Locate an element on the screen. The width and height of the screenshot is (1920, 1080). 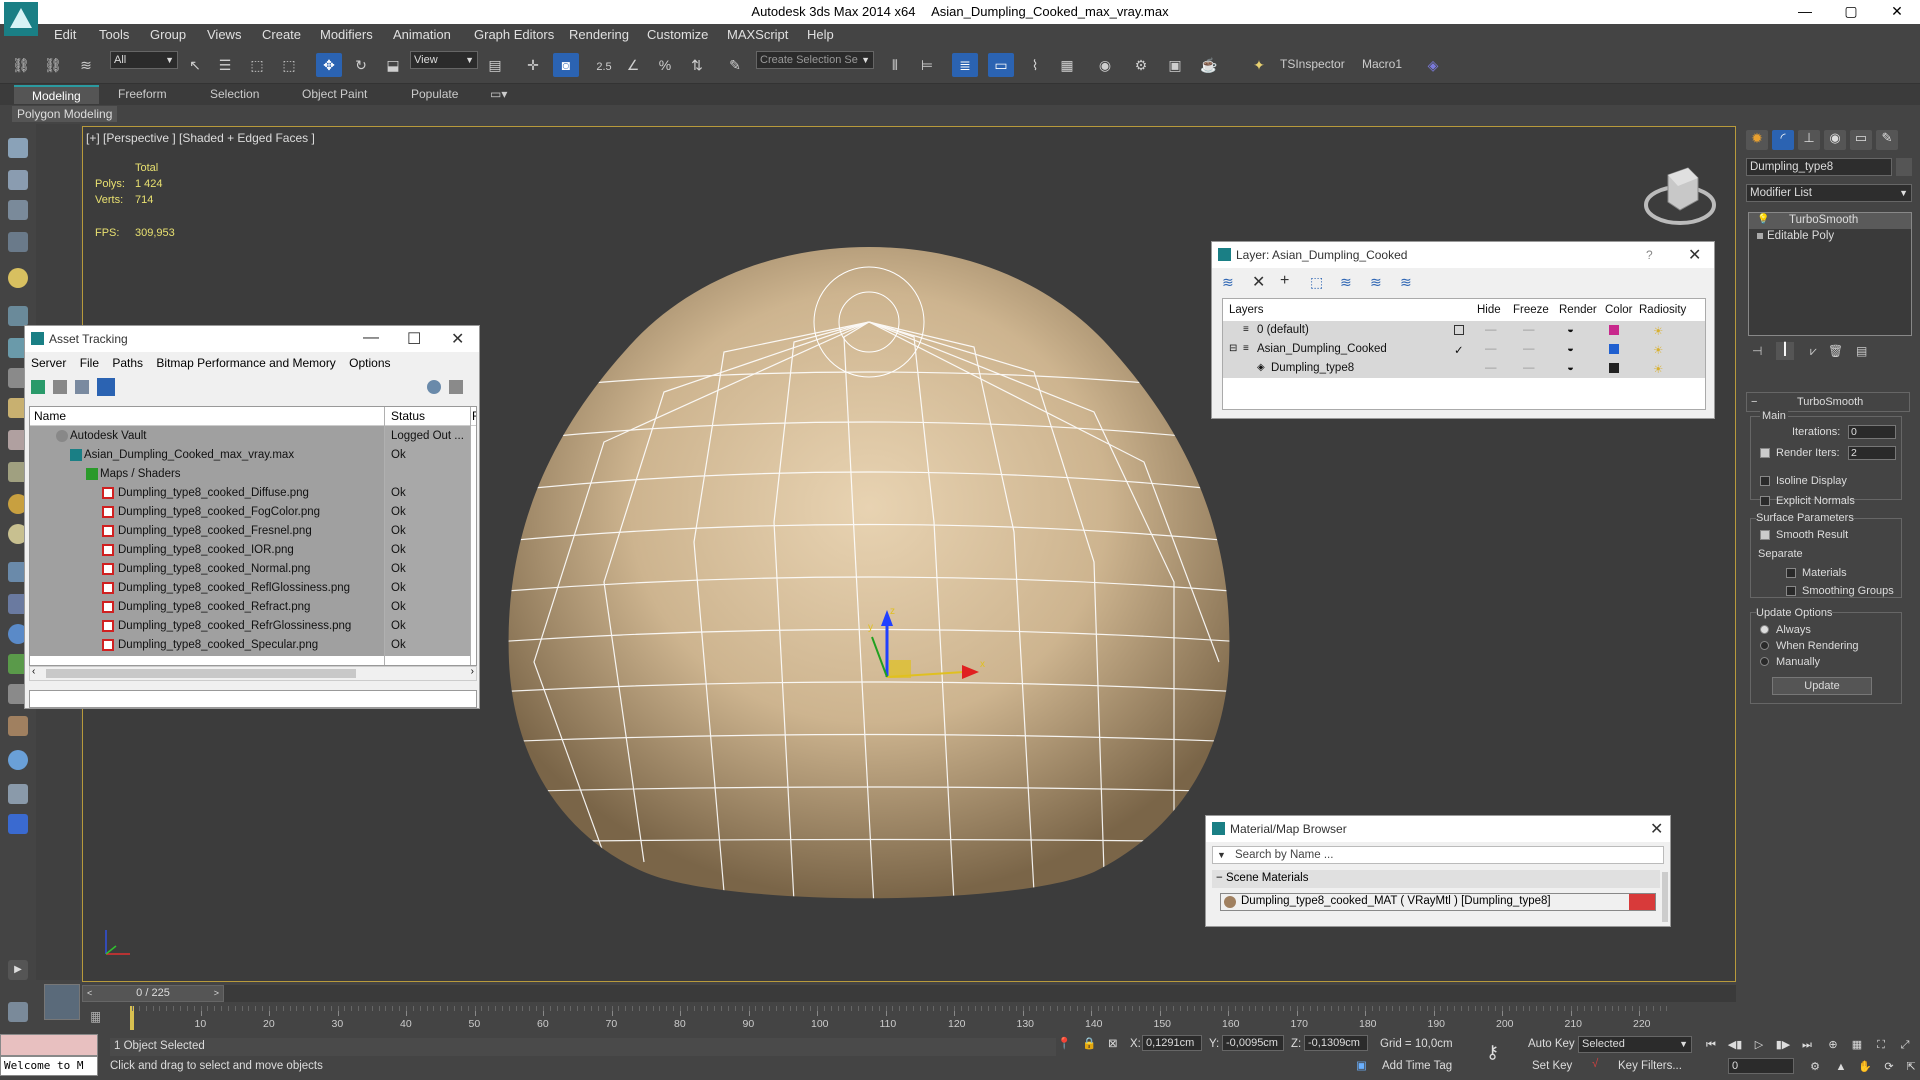
menu-animation: Animation is located at coordinates (422, 34).